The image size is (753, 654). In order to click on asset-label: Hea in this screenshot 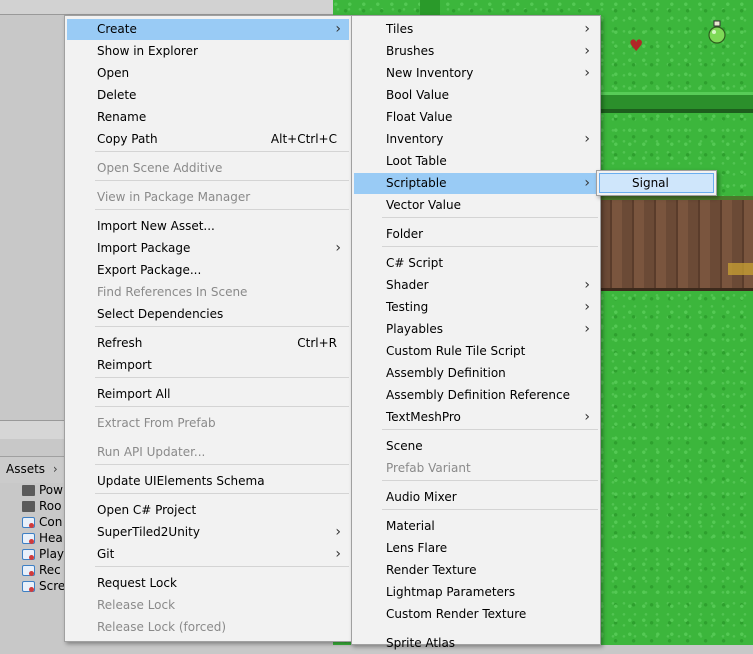, I will do `click(51, 538)`.